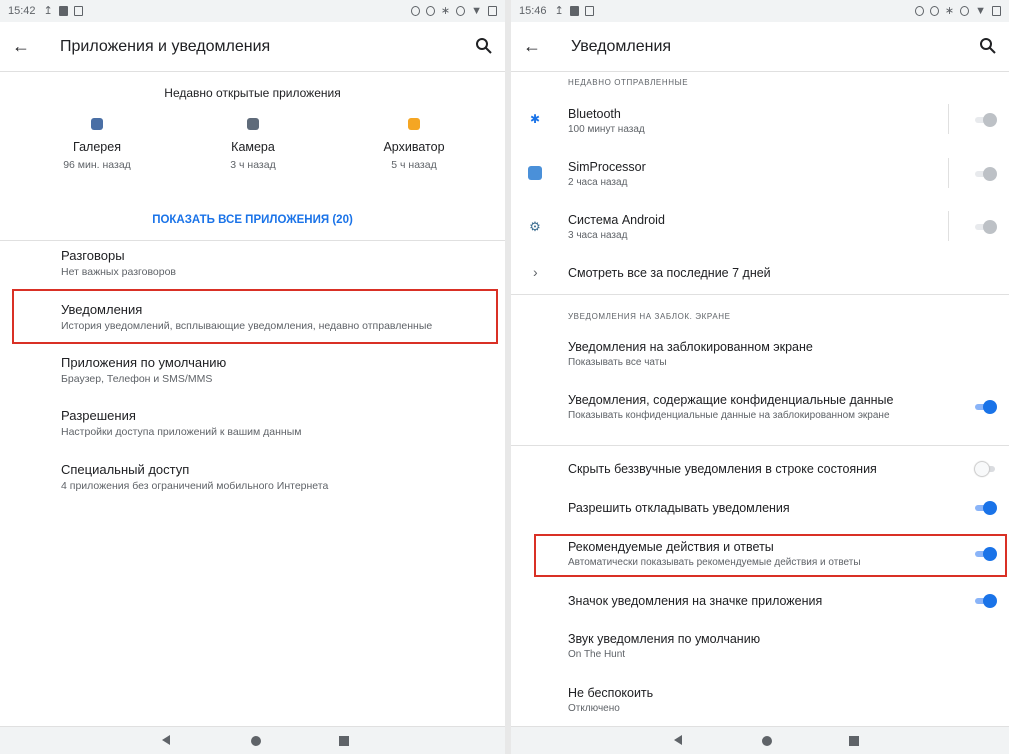 The image size is (1009, 754). I want to click on notification-badge: Значок уведомления на значке приложения, so click(753, 601).